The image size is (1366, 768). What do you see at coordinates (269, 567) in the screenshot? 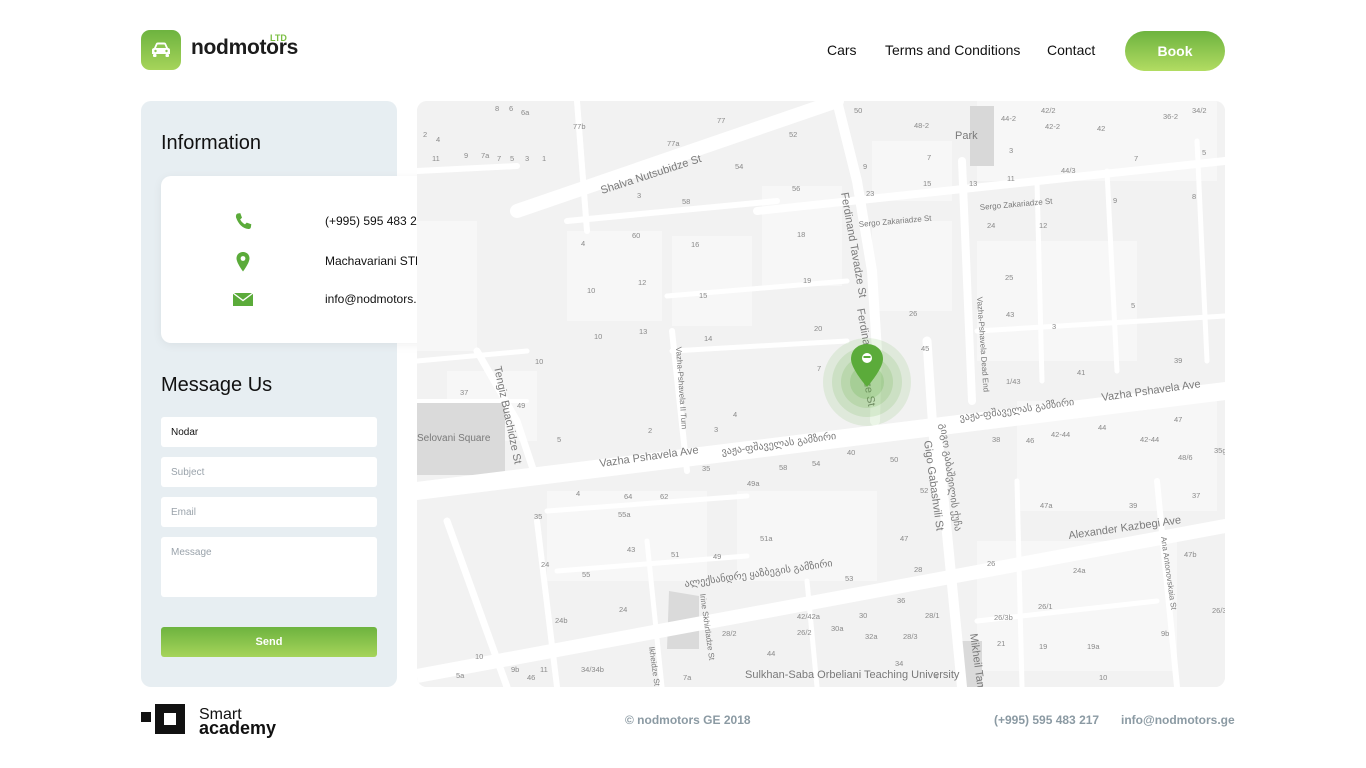
I see `message-field` at bounding box center [269, 567].